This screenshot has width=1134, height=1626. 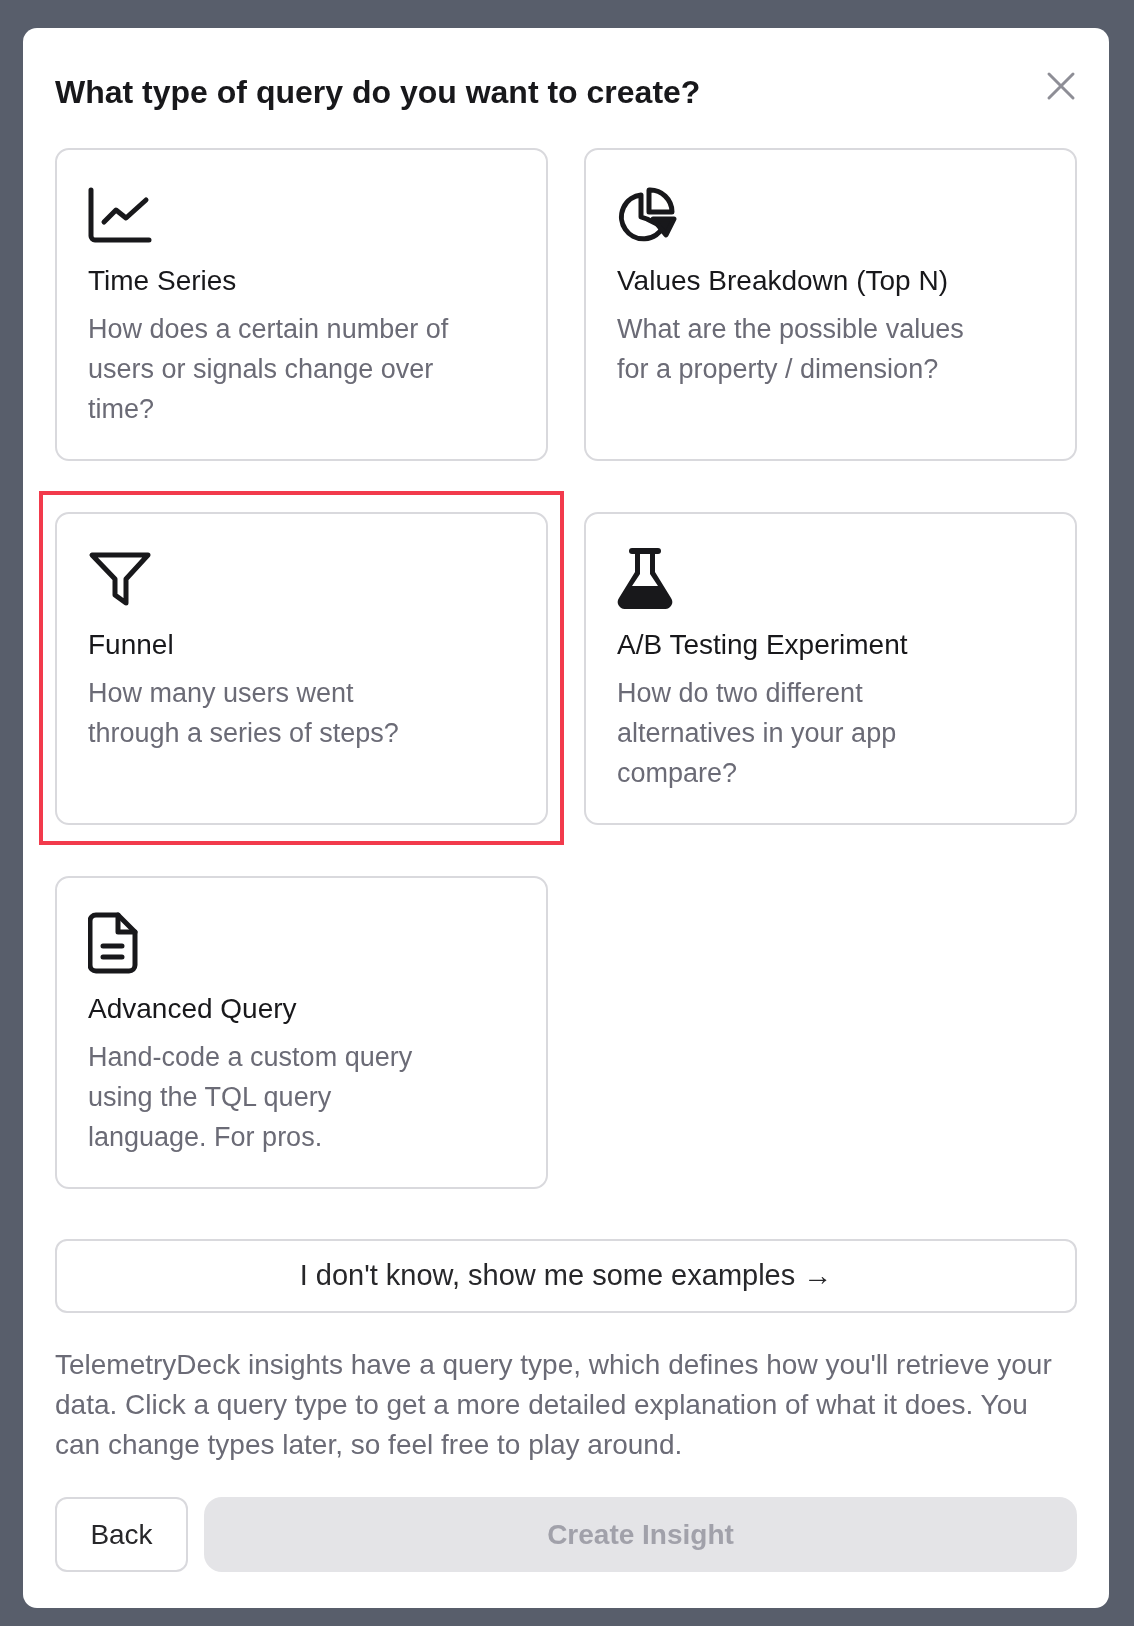 I want to click on document-icon, so click(x=113, y=943).